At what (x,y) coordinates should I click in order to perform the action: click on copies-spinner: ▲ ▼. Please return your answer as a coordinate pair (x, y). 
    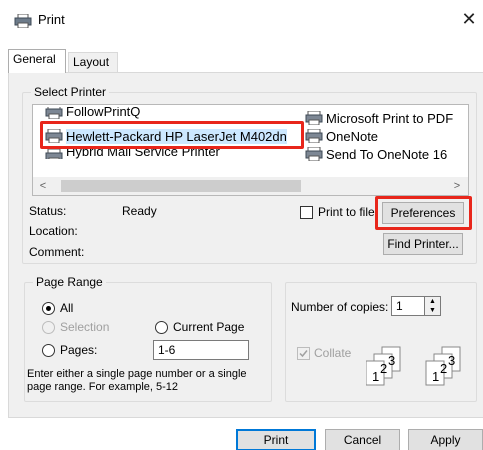
    Looking at the image, I should click on (433, 306).